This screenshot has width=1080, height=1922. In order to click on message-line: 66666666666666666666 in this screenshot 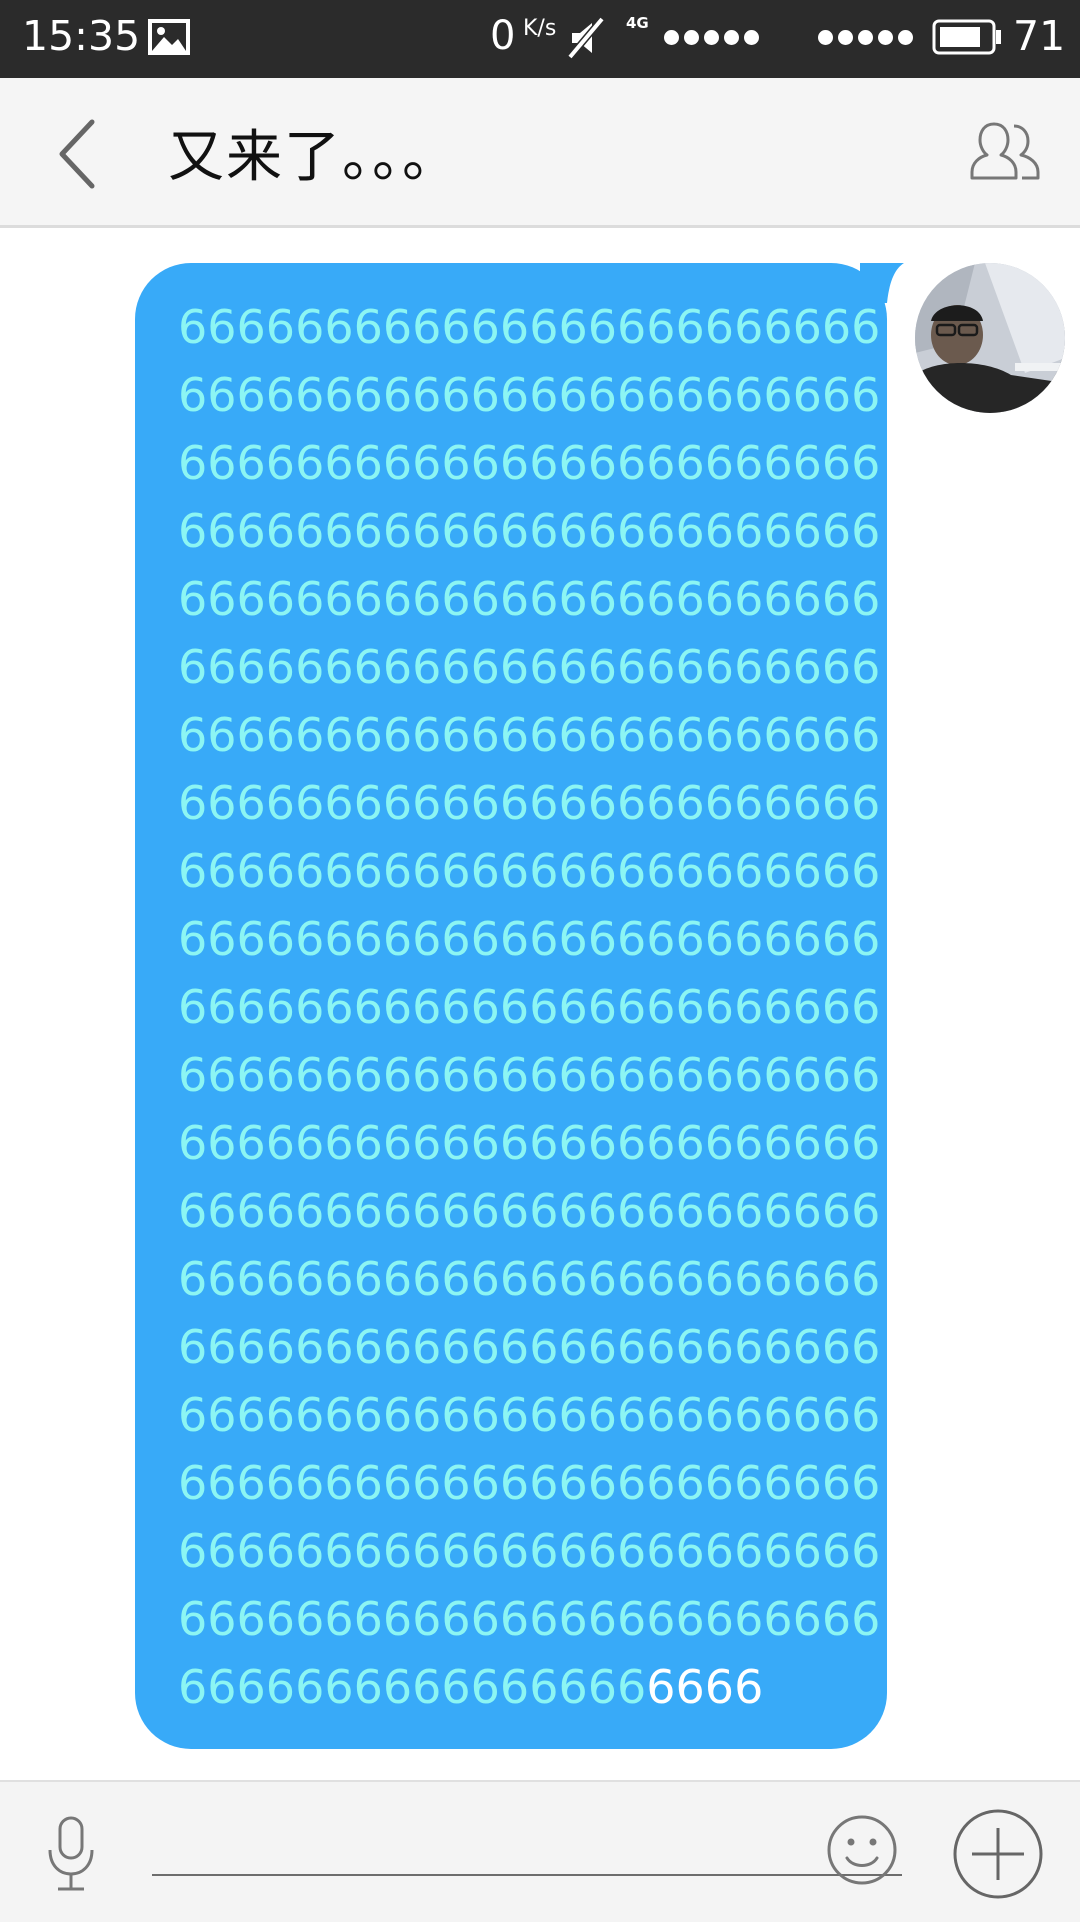, I will do `click(508, 1687)`.